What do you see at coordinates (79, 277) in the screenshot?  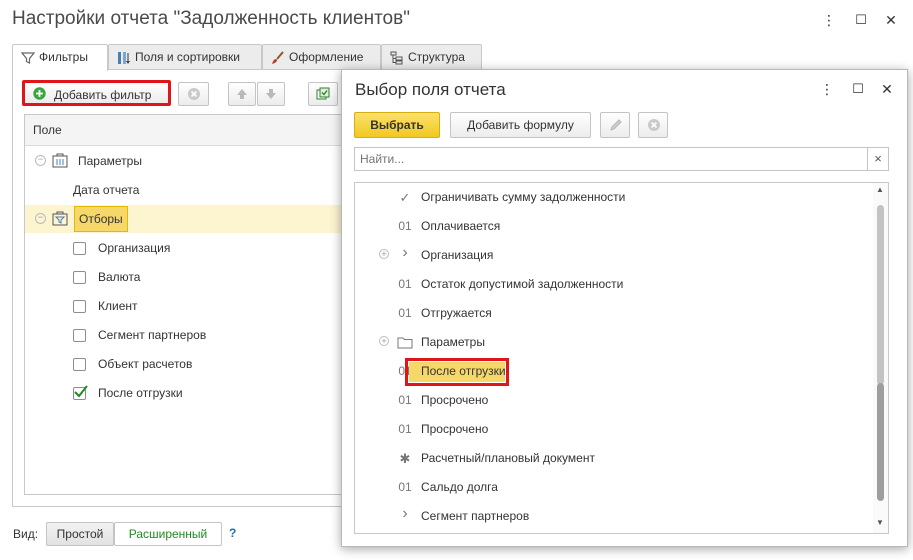 I see `filter-checkbox-currency` at bounding box center [79, 277].